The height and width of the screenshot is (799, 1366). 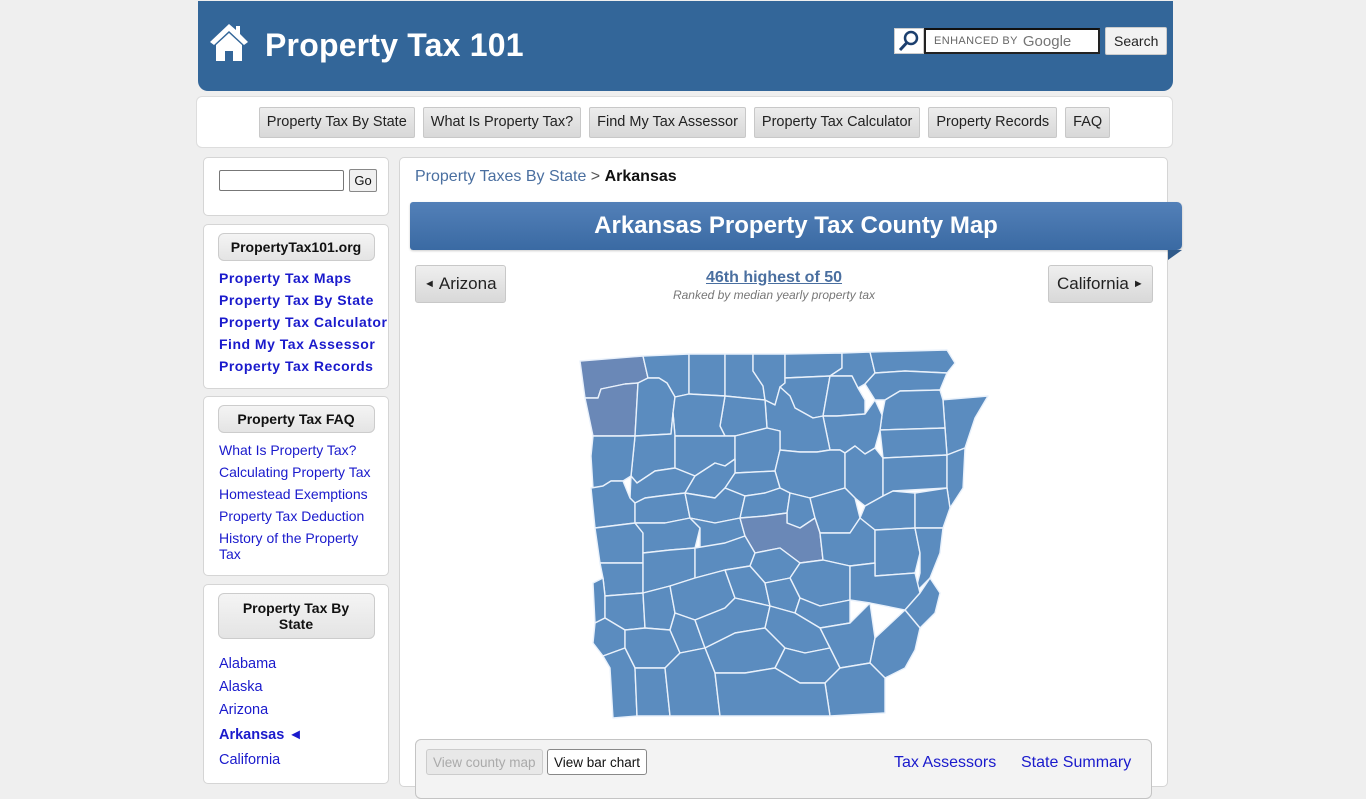 I want to click on prev-state-button: ◄ Arizona, so click(x=460, y=284).